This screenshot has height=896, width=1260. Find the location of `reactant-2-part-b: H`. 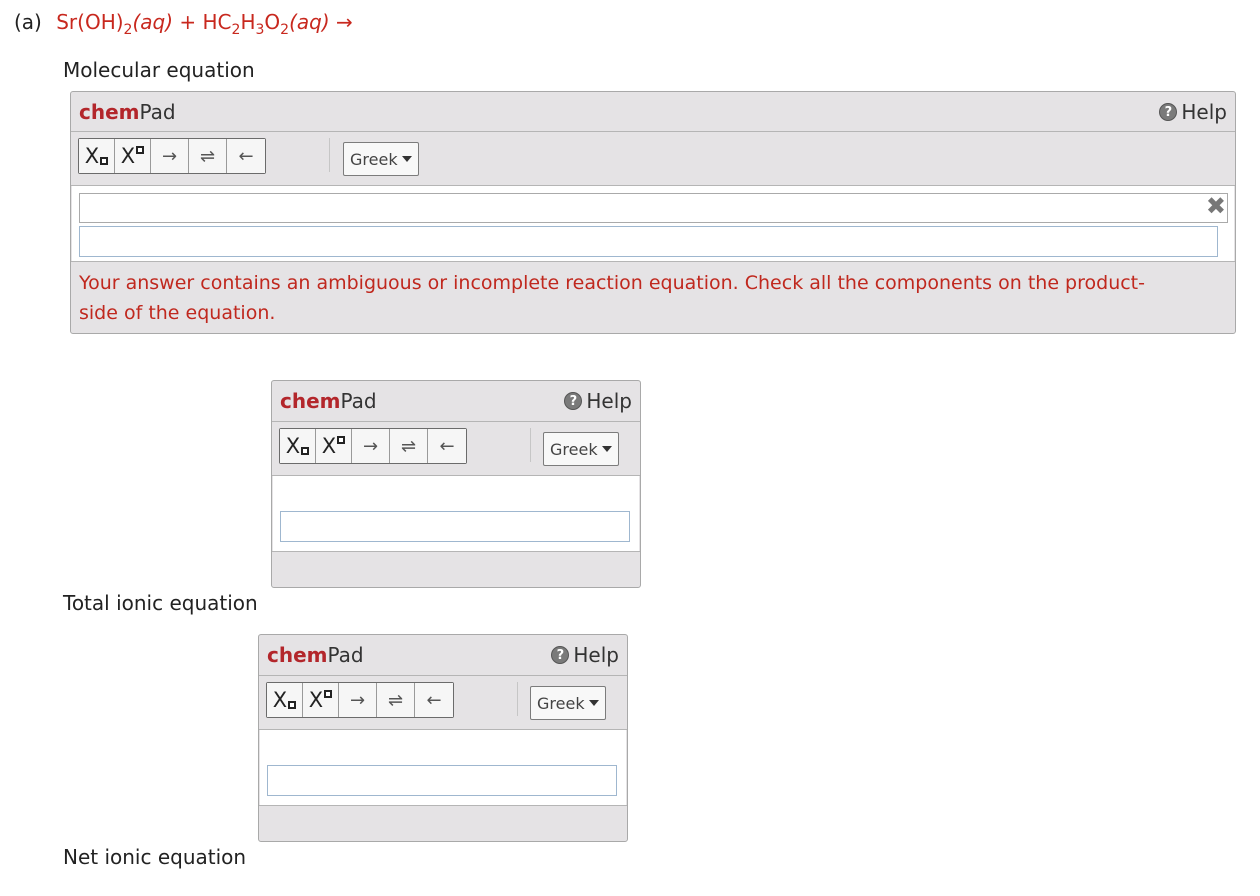

reactant-2-part-b: H is located at coordinates (248, 22).